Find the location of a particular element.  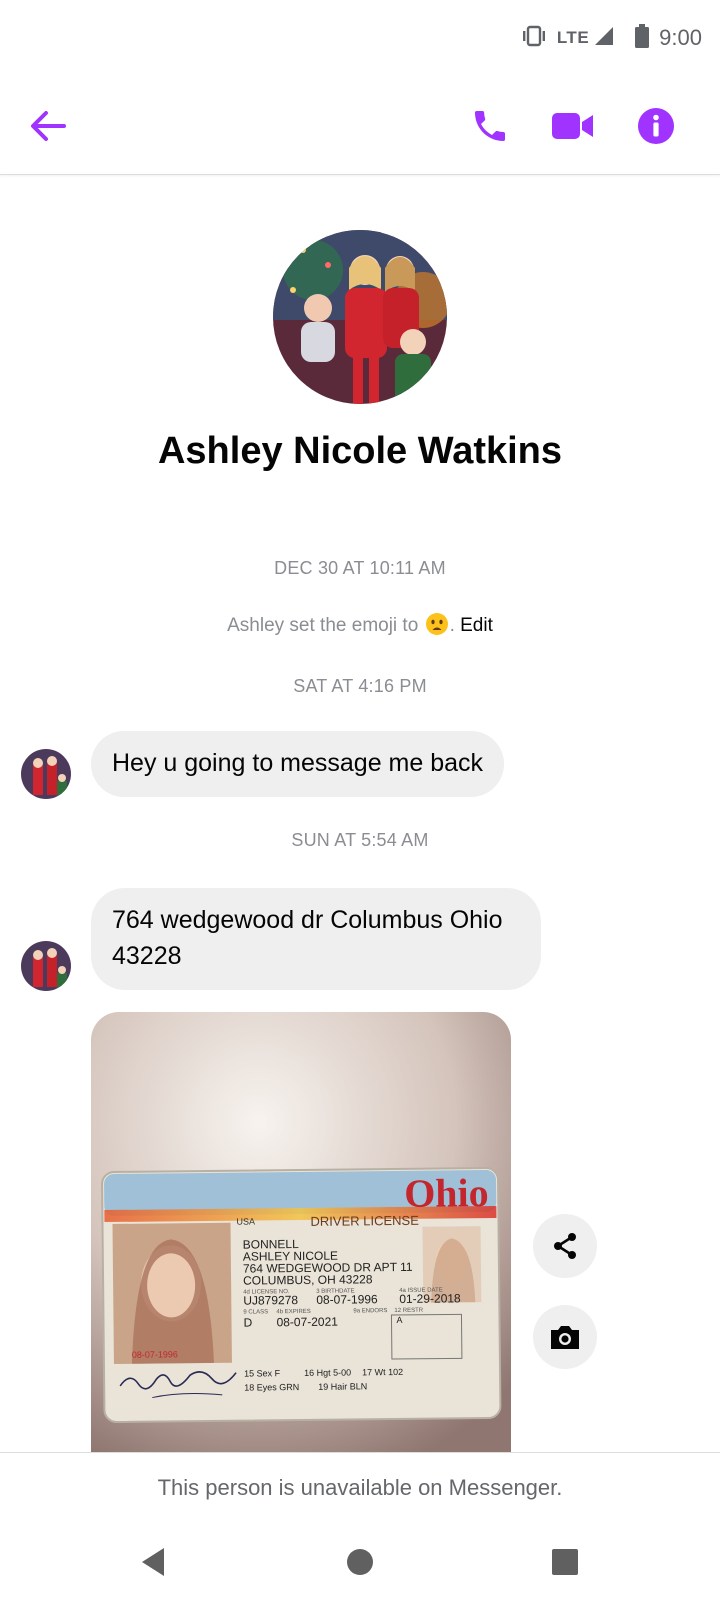

share-icon is located at coordinates (565, 1246).